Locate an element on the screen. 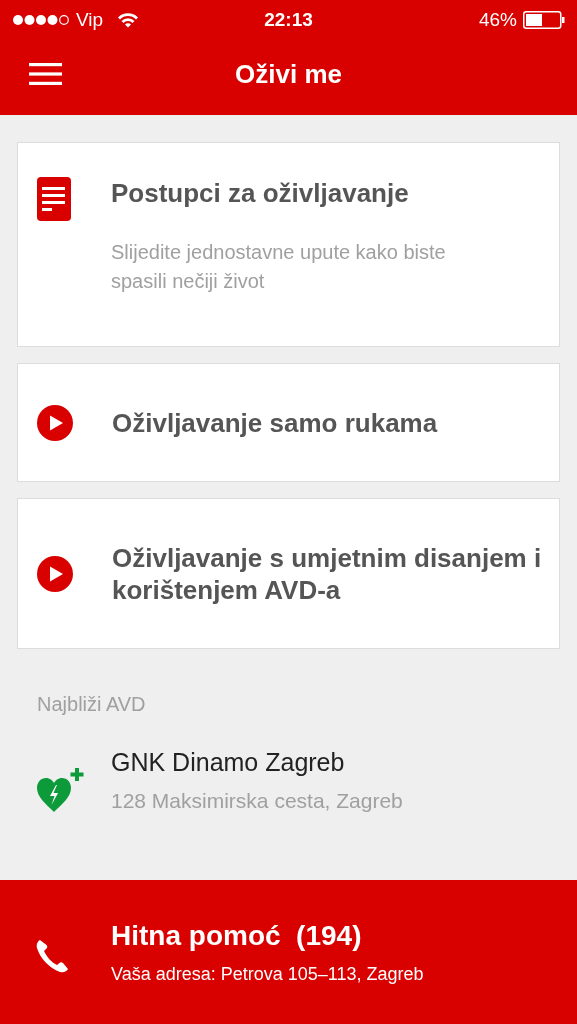 The width and height of the screenshot is (577, 1024). emergency-call-bar: Hitna pomoć (194) Vaša adresa: Petrova 105–113, Zagreb is located at coordinates (288, 952).